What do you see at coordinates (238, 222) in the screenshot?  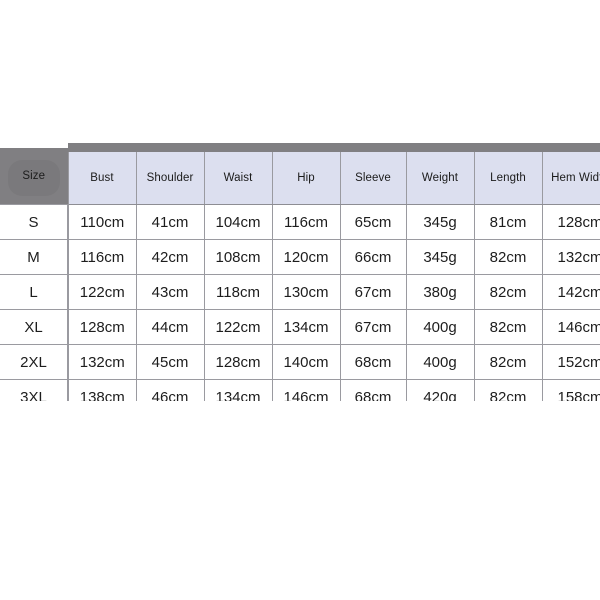 I see `measurement-cell: 104cm` at bounding box center [238, 222].